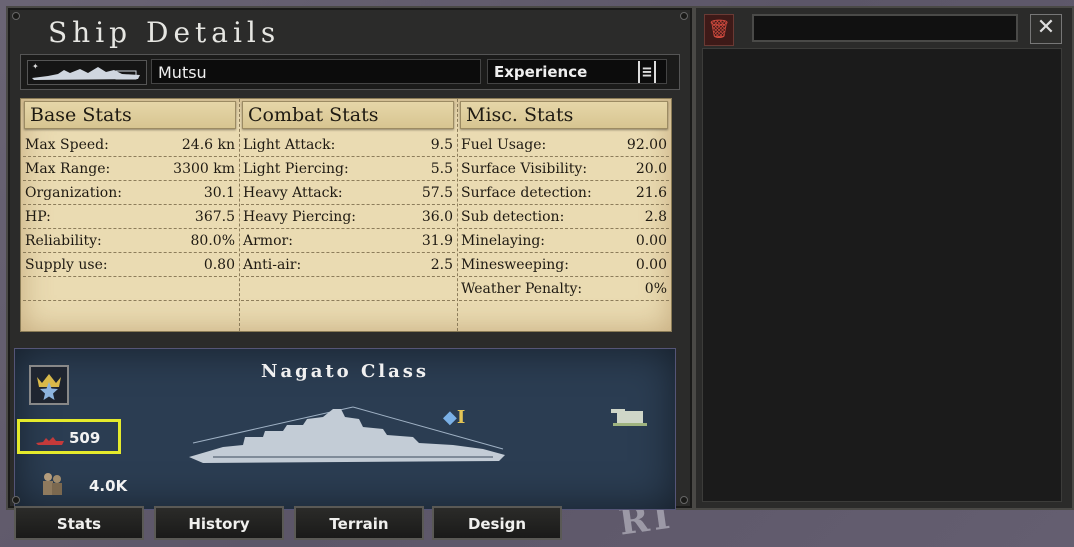 This screenshot has height=547, width=1074. What do you see at coordinates (461, 417) in the screenshot?
I see `upgrade-level-label: I` at bounding box center [461, 417].